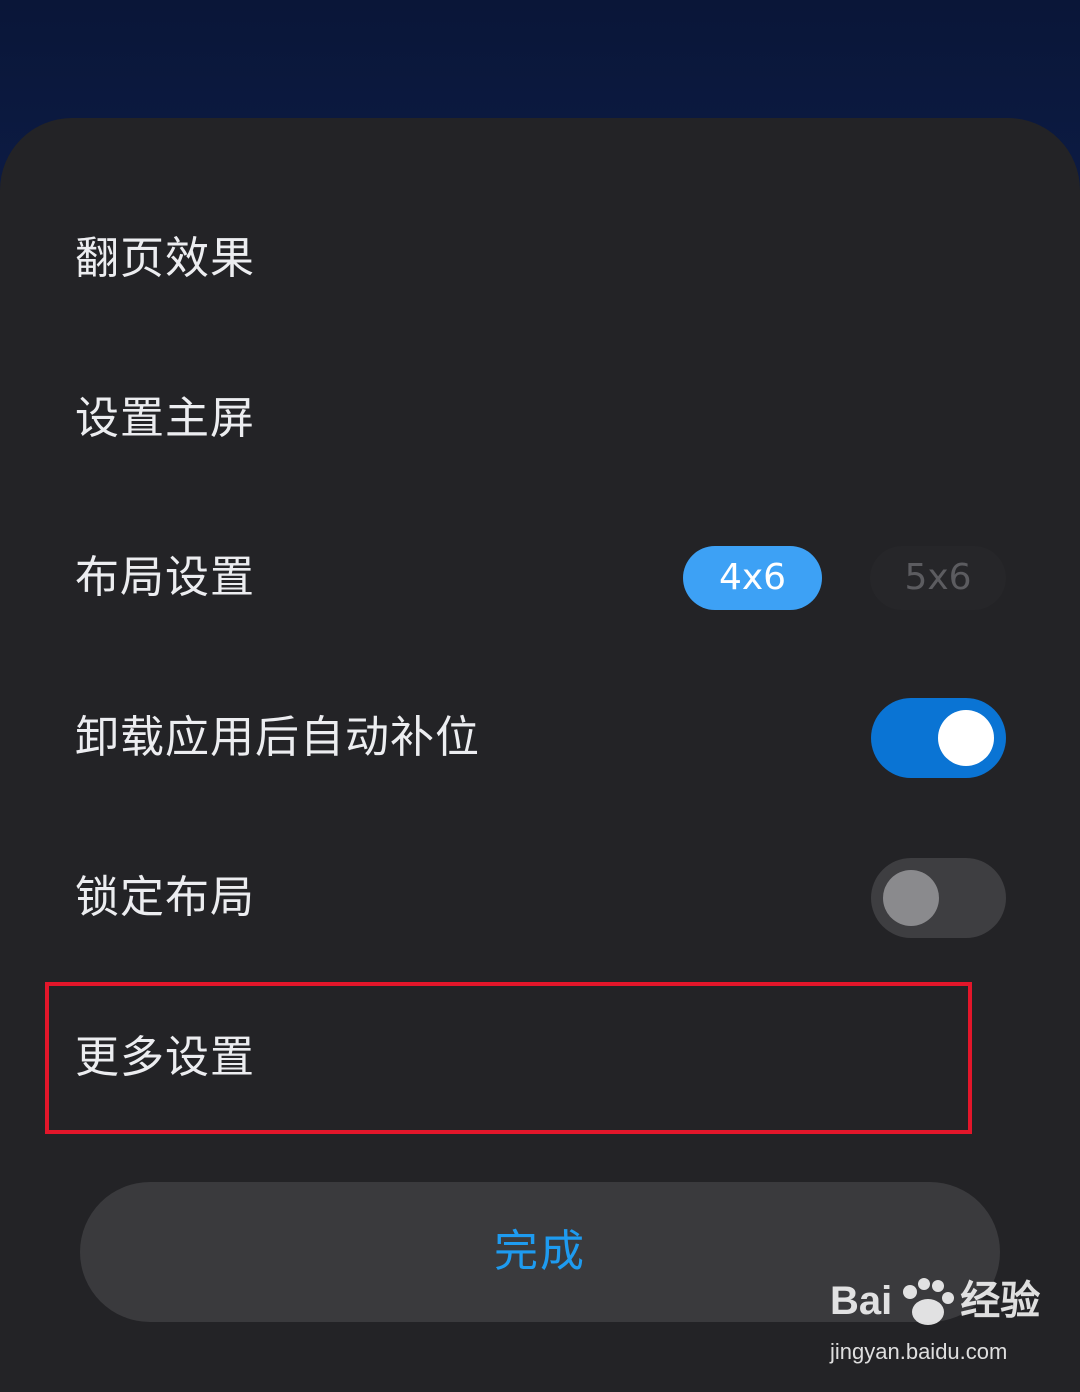  I want to click on row-set-home-screen: 设置主屏, so click(540, 419).